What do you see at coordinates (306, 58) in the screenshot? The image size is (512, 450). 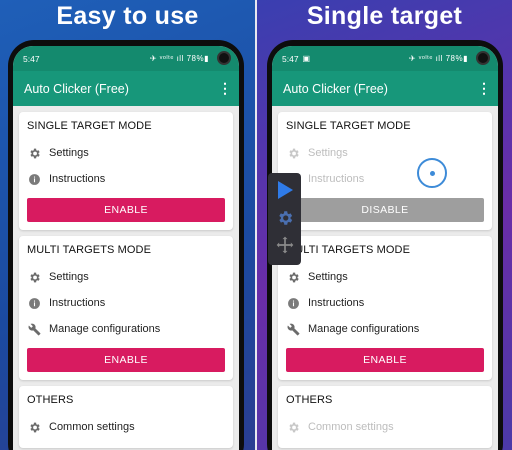 I see `image-notification-icon: ▣` at bounding box center [306, 58].